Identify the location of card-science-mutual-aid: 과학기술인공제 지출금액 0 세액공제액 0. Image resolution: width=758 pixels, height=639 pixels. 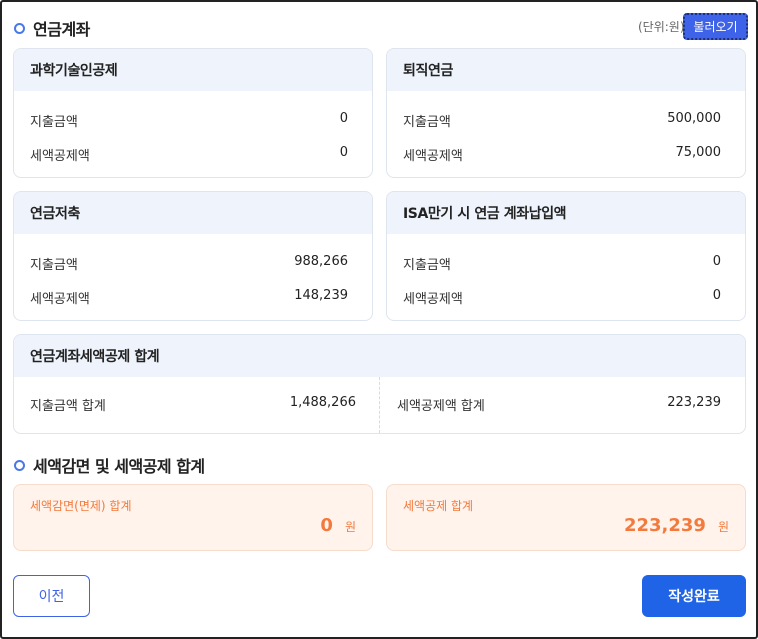
(193, 113).